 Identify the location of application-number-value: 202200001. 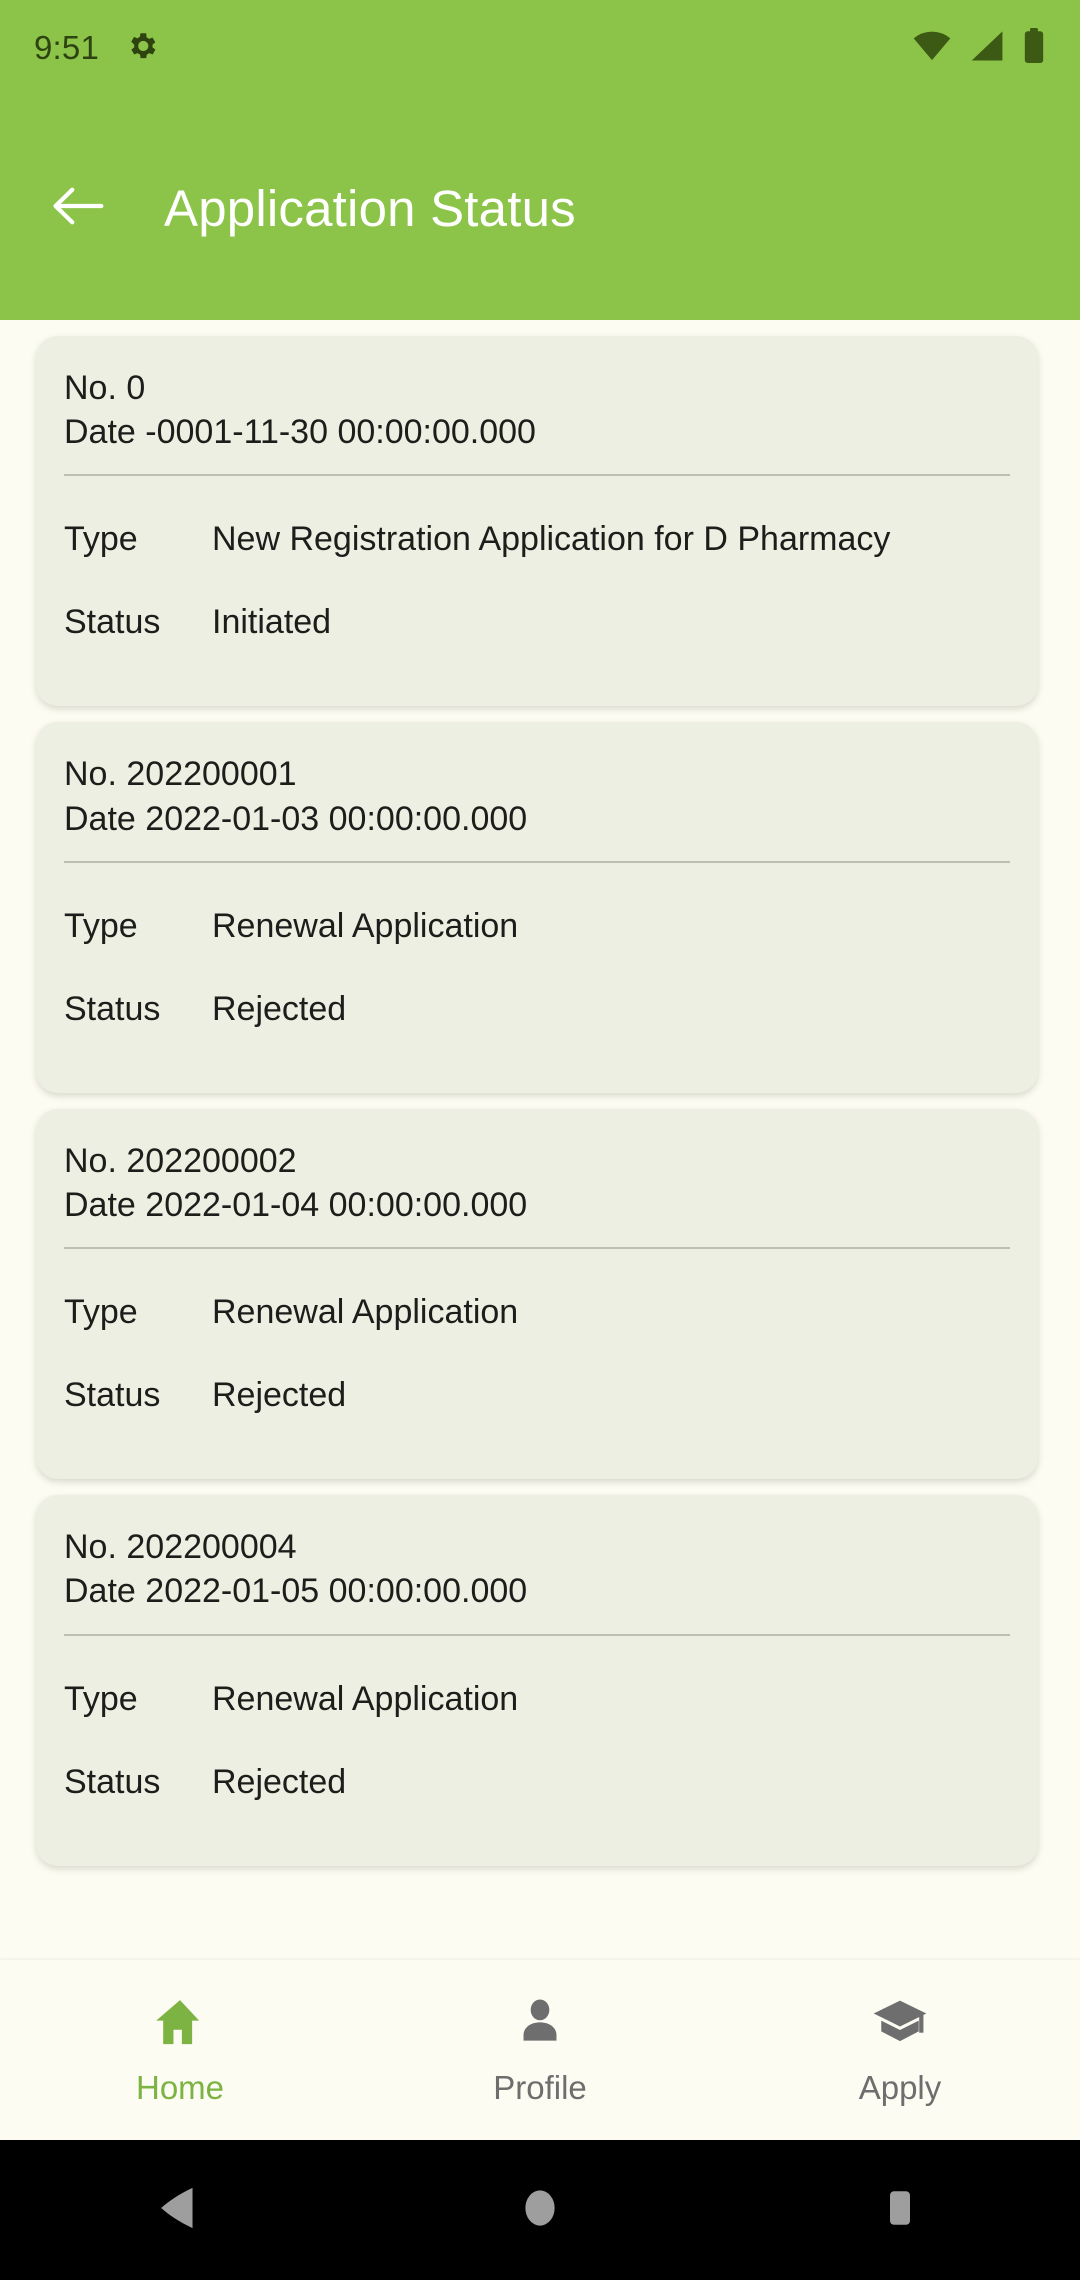
(211, 774).